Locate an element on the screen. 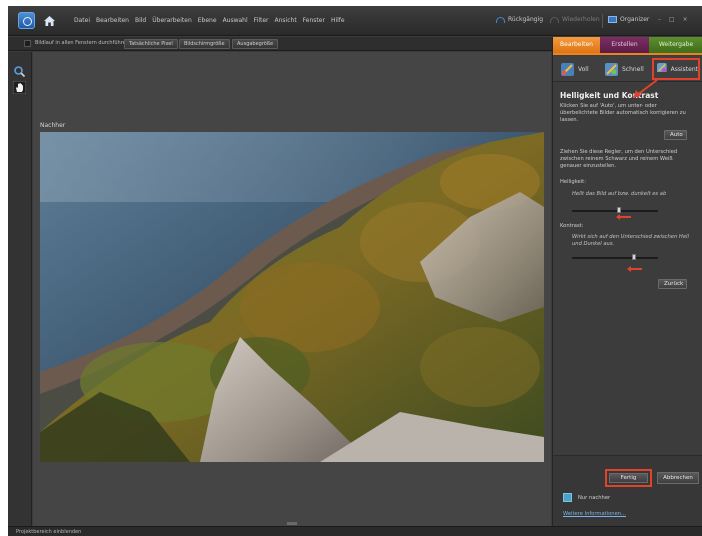 The height and width of the screenshot is (536, 702). contrast-slider-thumb is located at coordinates (633, 257).